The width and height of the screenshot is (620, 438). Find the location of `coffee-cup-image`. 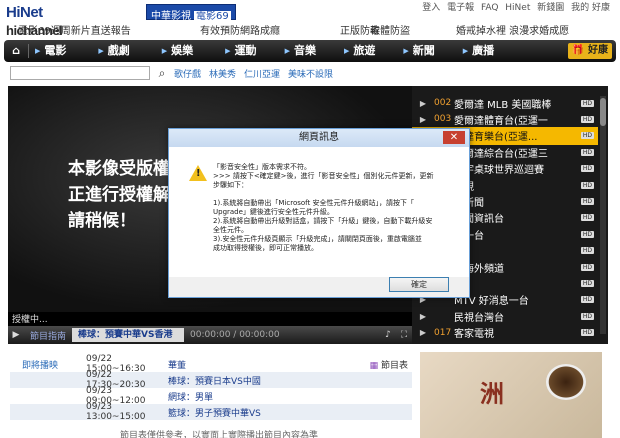

coffee-cup-image is located at coordinates (566, 382).